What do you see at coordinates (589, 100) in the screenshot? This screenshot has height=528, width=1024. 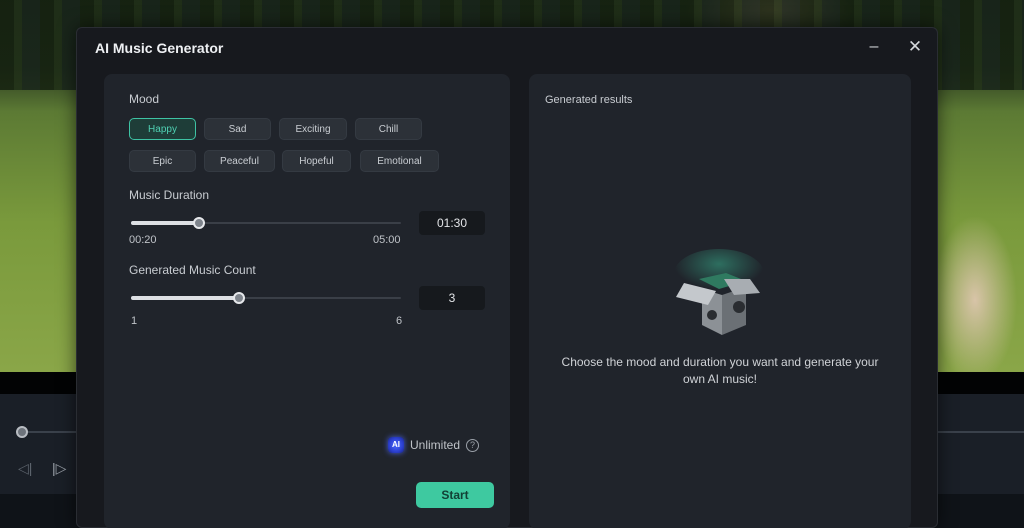 I see `results-label: Generated results` at bounding box center [589, 100].